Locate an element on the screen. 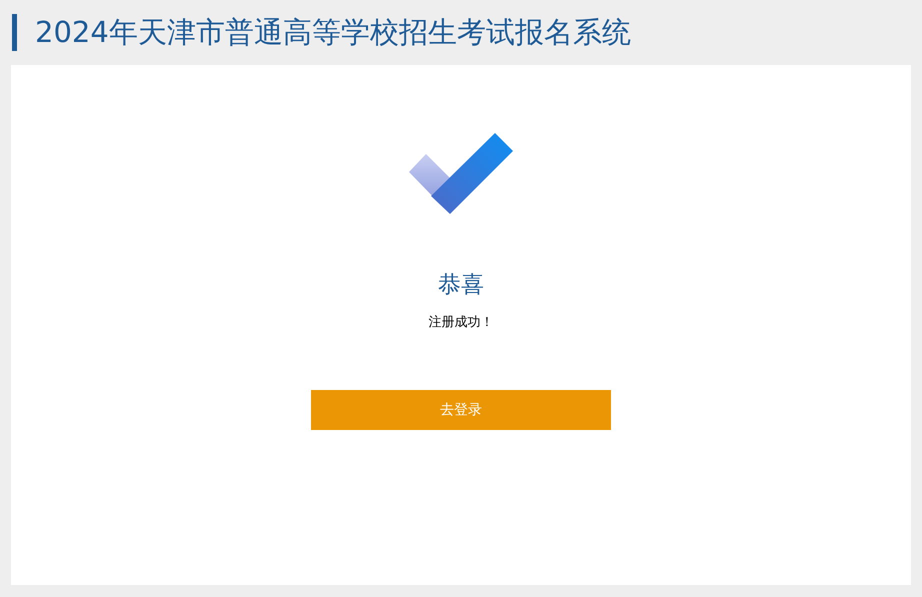 This screenshot has height=597, width=922. login-button: 去登录 is located at coordinates (461, 410).